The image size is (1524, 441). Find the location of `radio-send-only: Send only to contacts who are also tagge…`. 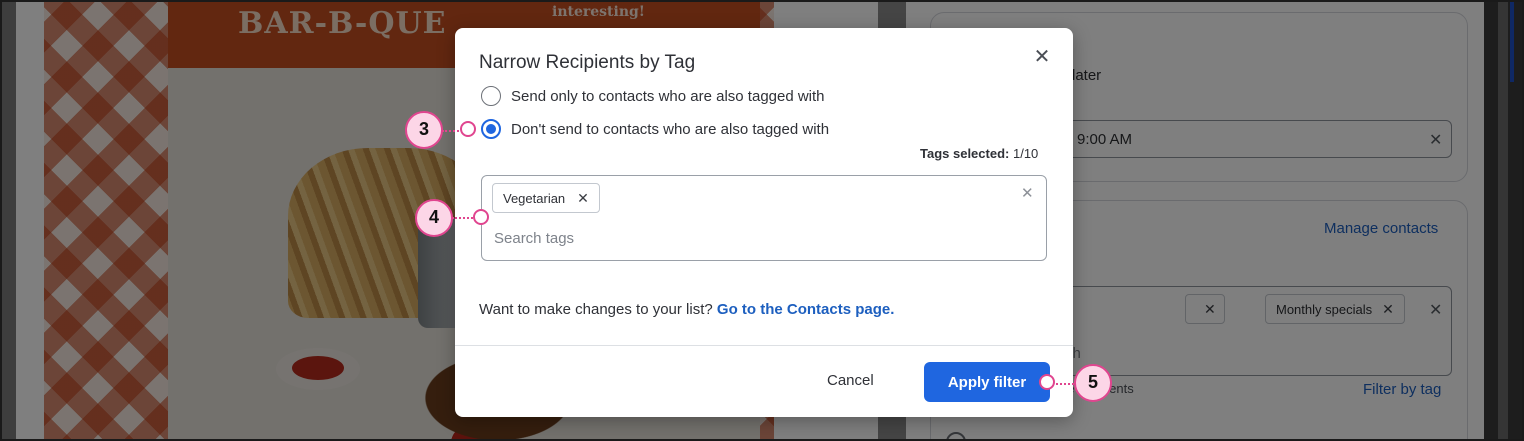

radio-send-only: Send only to contacts who are also tagge… is located at coordinates (653, 96).